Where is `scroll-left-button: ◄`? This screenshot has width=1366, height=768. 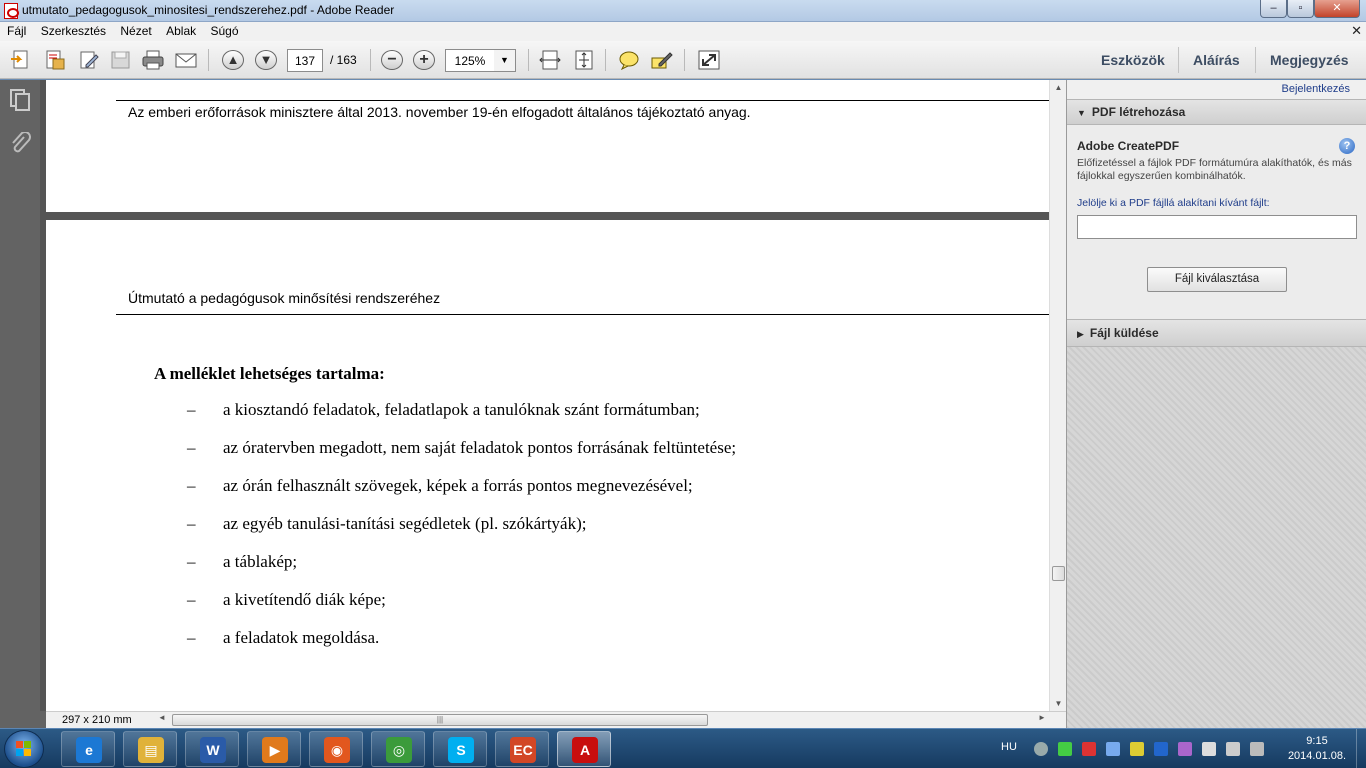 scroll-left-button: ◄ is located at coordinates (162, 717).